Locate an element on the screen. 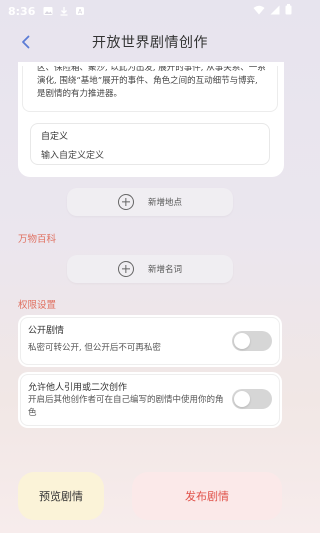 Image resolution: width=320 pixels, height=533 pixels. permission-remix-title: 允许他人引用或二次创作 is located at coordinates (78, 388).